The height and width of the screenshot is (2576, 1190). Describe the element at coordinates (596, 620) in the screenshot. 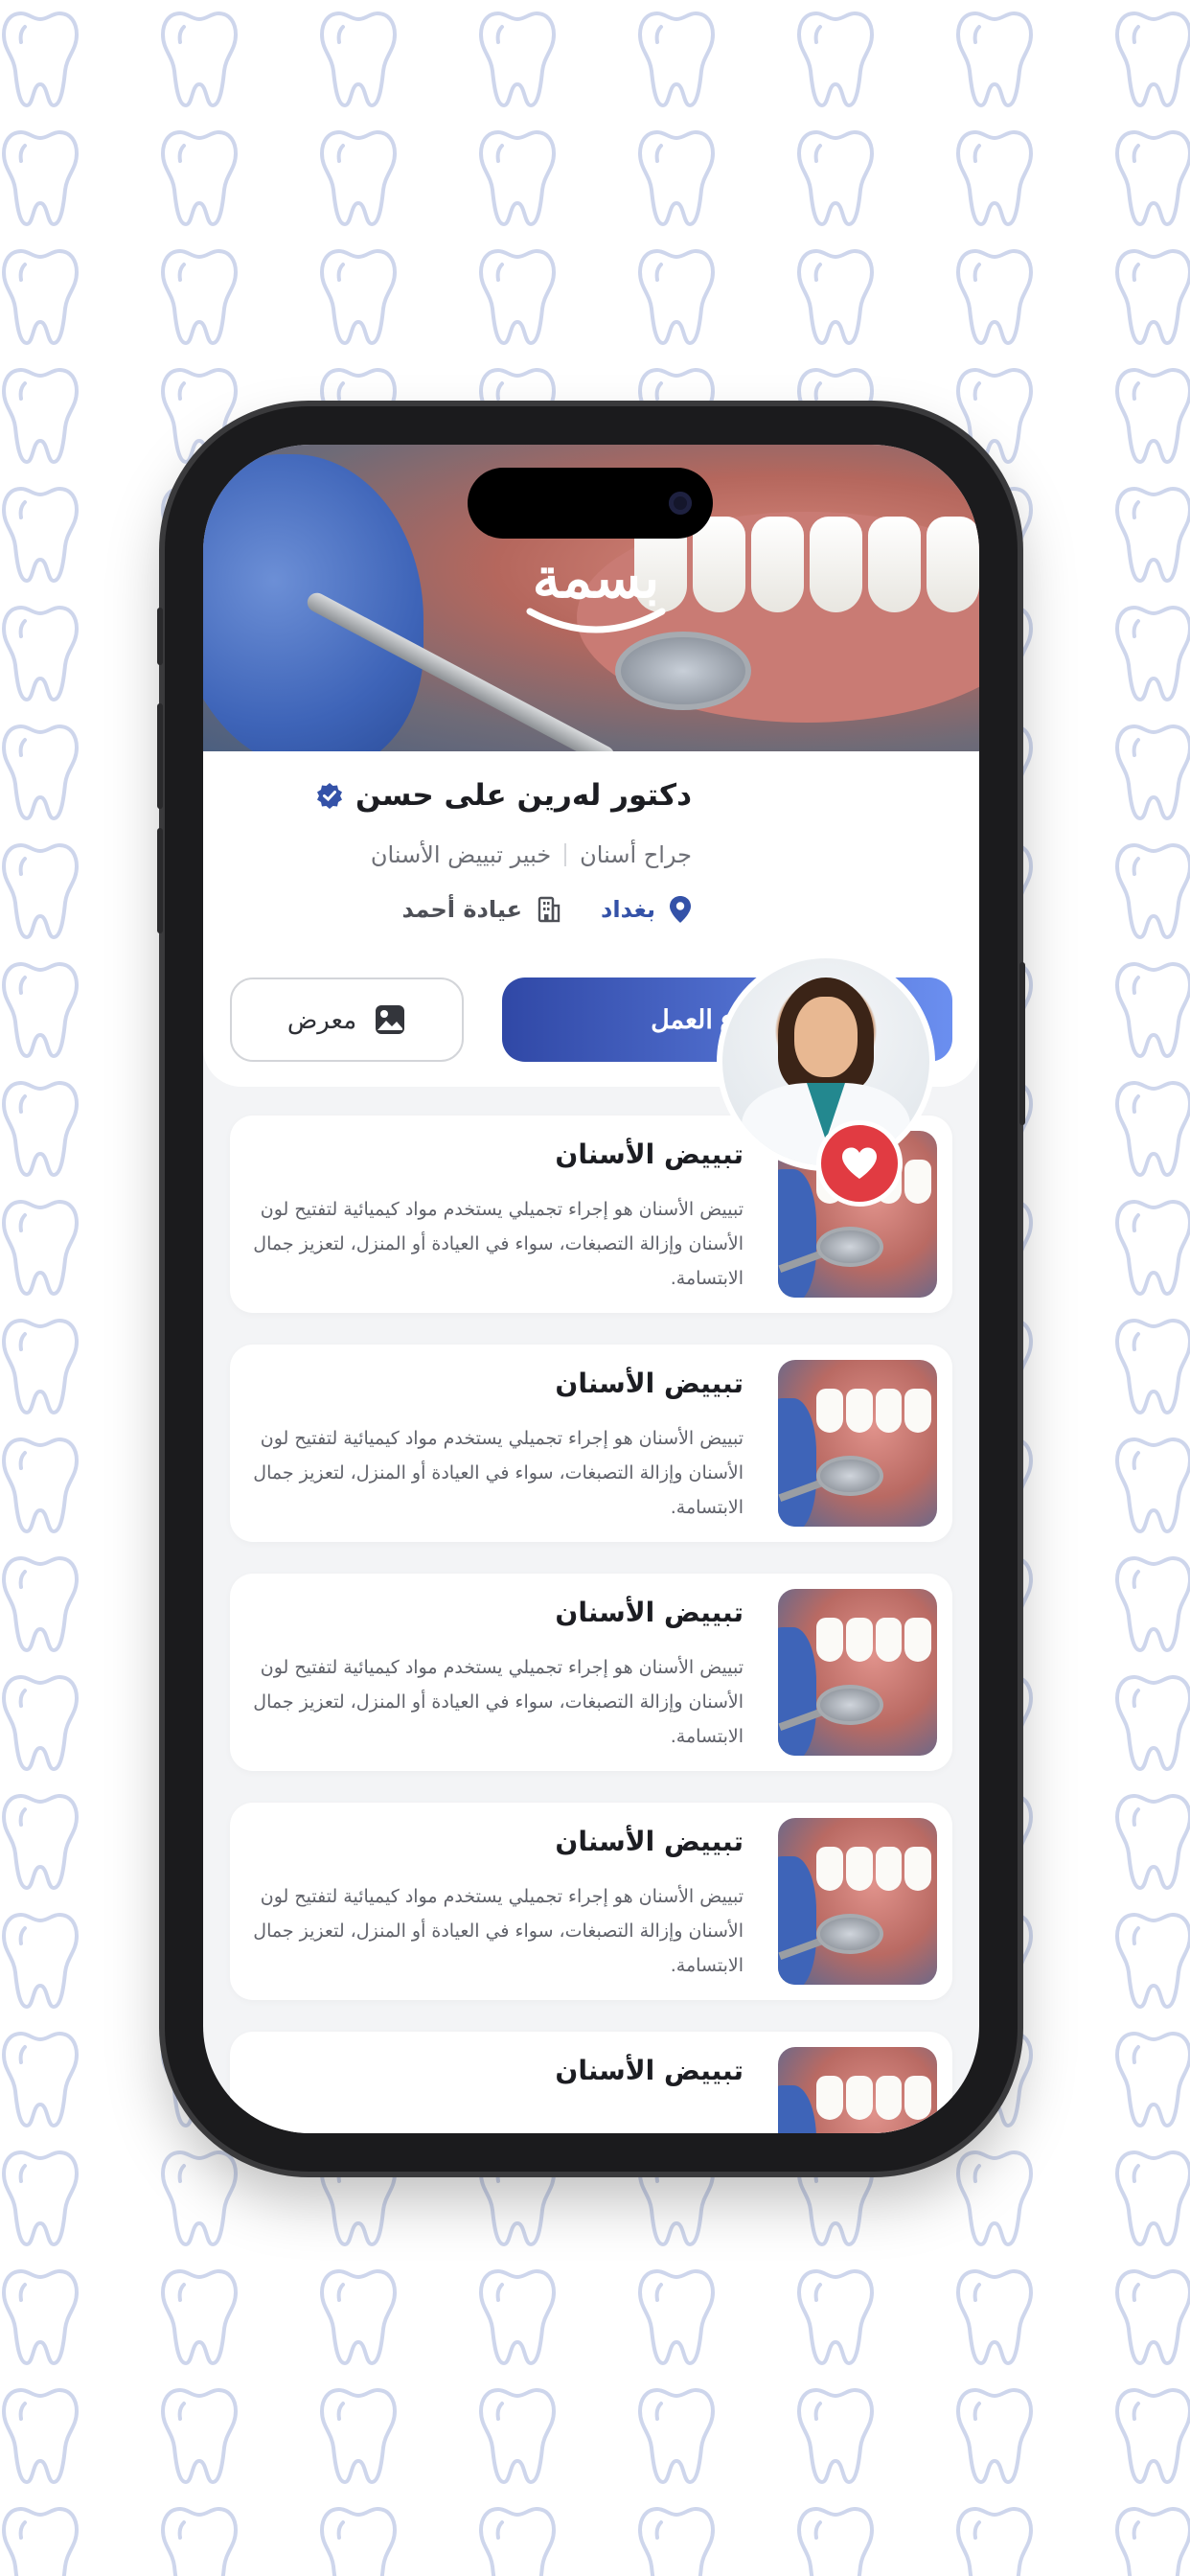

I see `logo-smile-icon` at that location.